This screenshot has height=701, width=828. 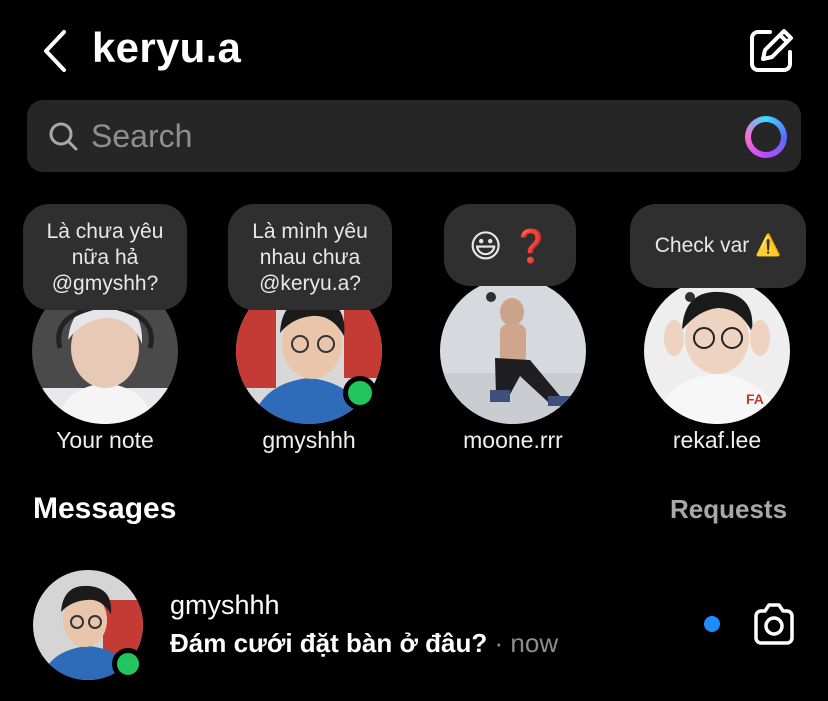 I want to click on note-bubble: Là mình yêu nhau chưa @keryu.a?, so click(x=310, y=257).